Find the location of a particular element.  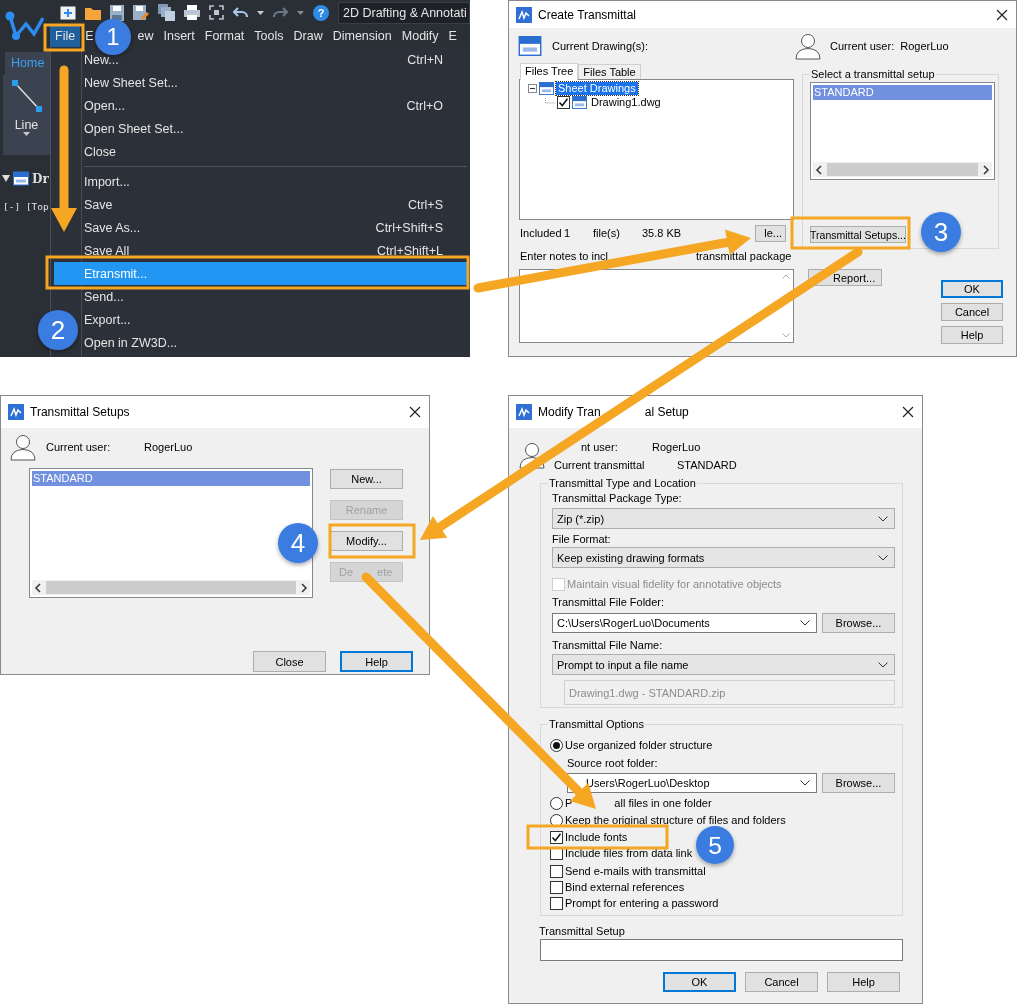

dropdown: C:\Users\RogerLuo\Documents is located at coordinates (684, 623).